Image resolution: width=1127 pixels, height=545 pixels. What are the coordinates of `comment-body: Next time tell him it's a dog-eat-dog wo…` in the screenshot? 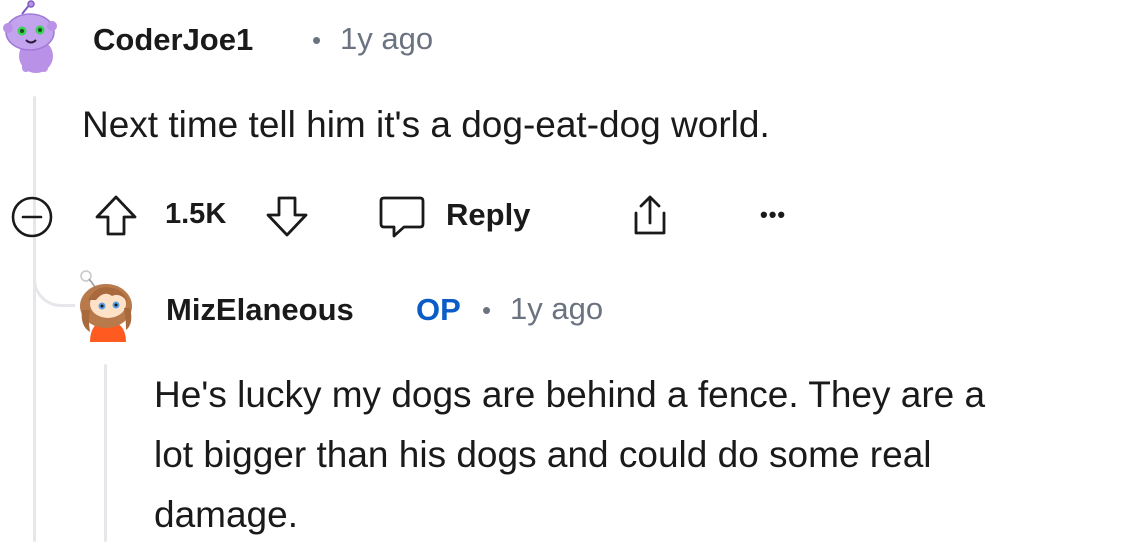 It's located at (426, 124).